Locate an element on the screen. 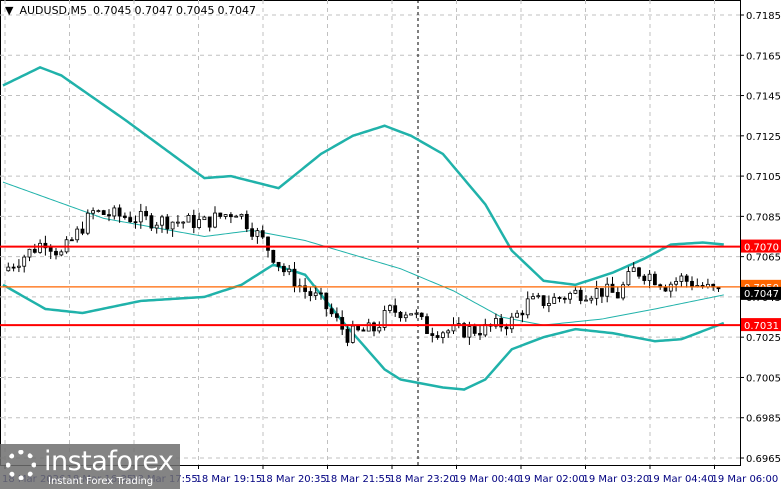 Image resolution: width=781 pixels, height=489 pixels. y-tick-label: 0.7085 is located at coordinates (763, 217).